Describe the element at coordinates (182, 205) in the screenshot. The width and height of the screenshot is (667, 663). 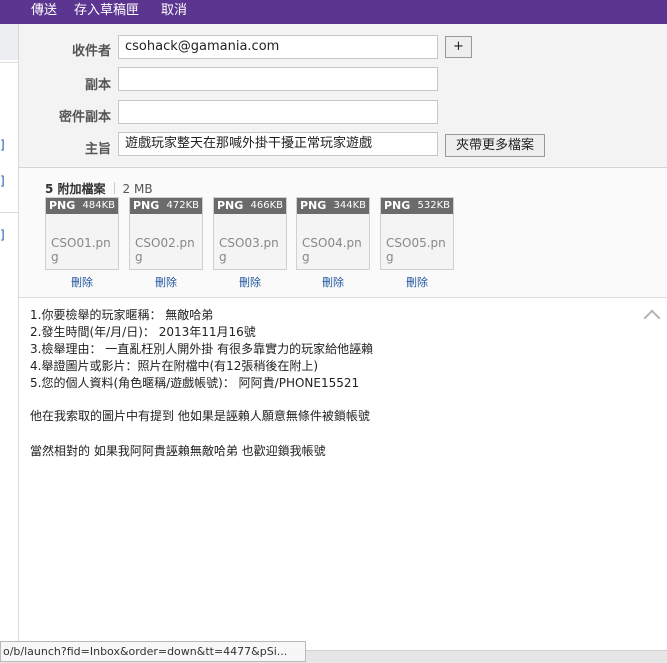
I see `file-size: 472KB` at that location.